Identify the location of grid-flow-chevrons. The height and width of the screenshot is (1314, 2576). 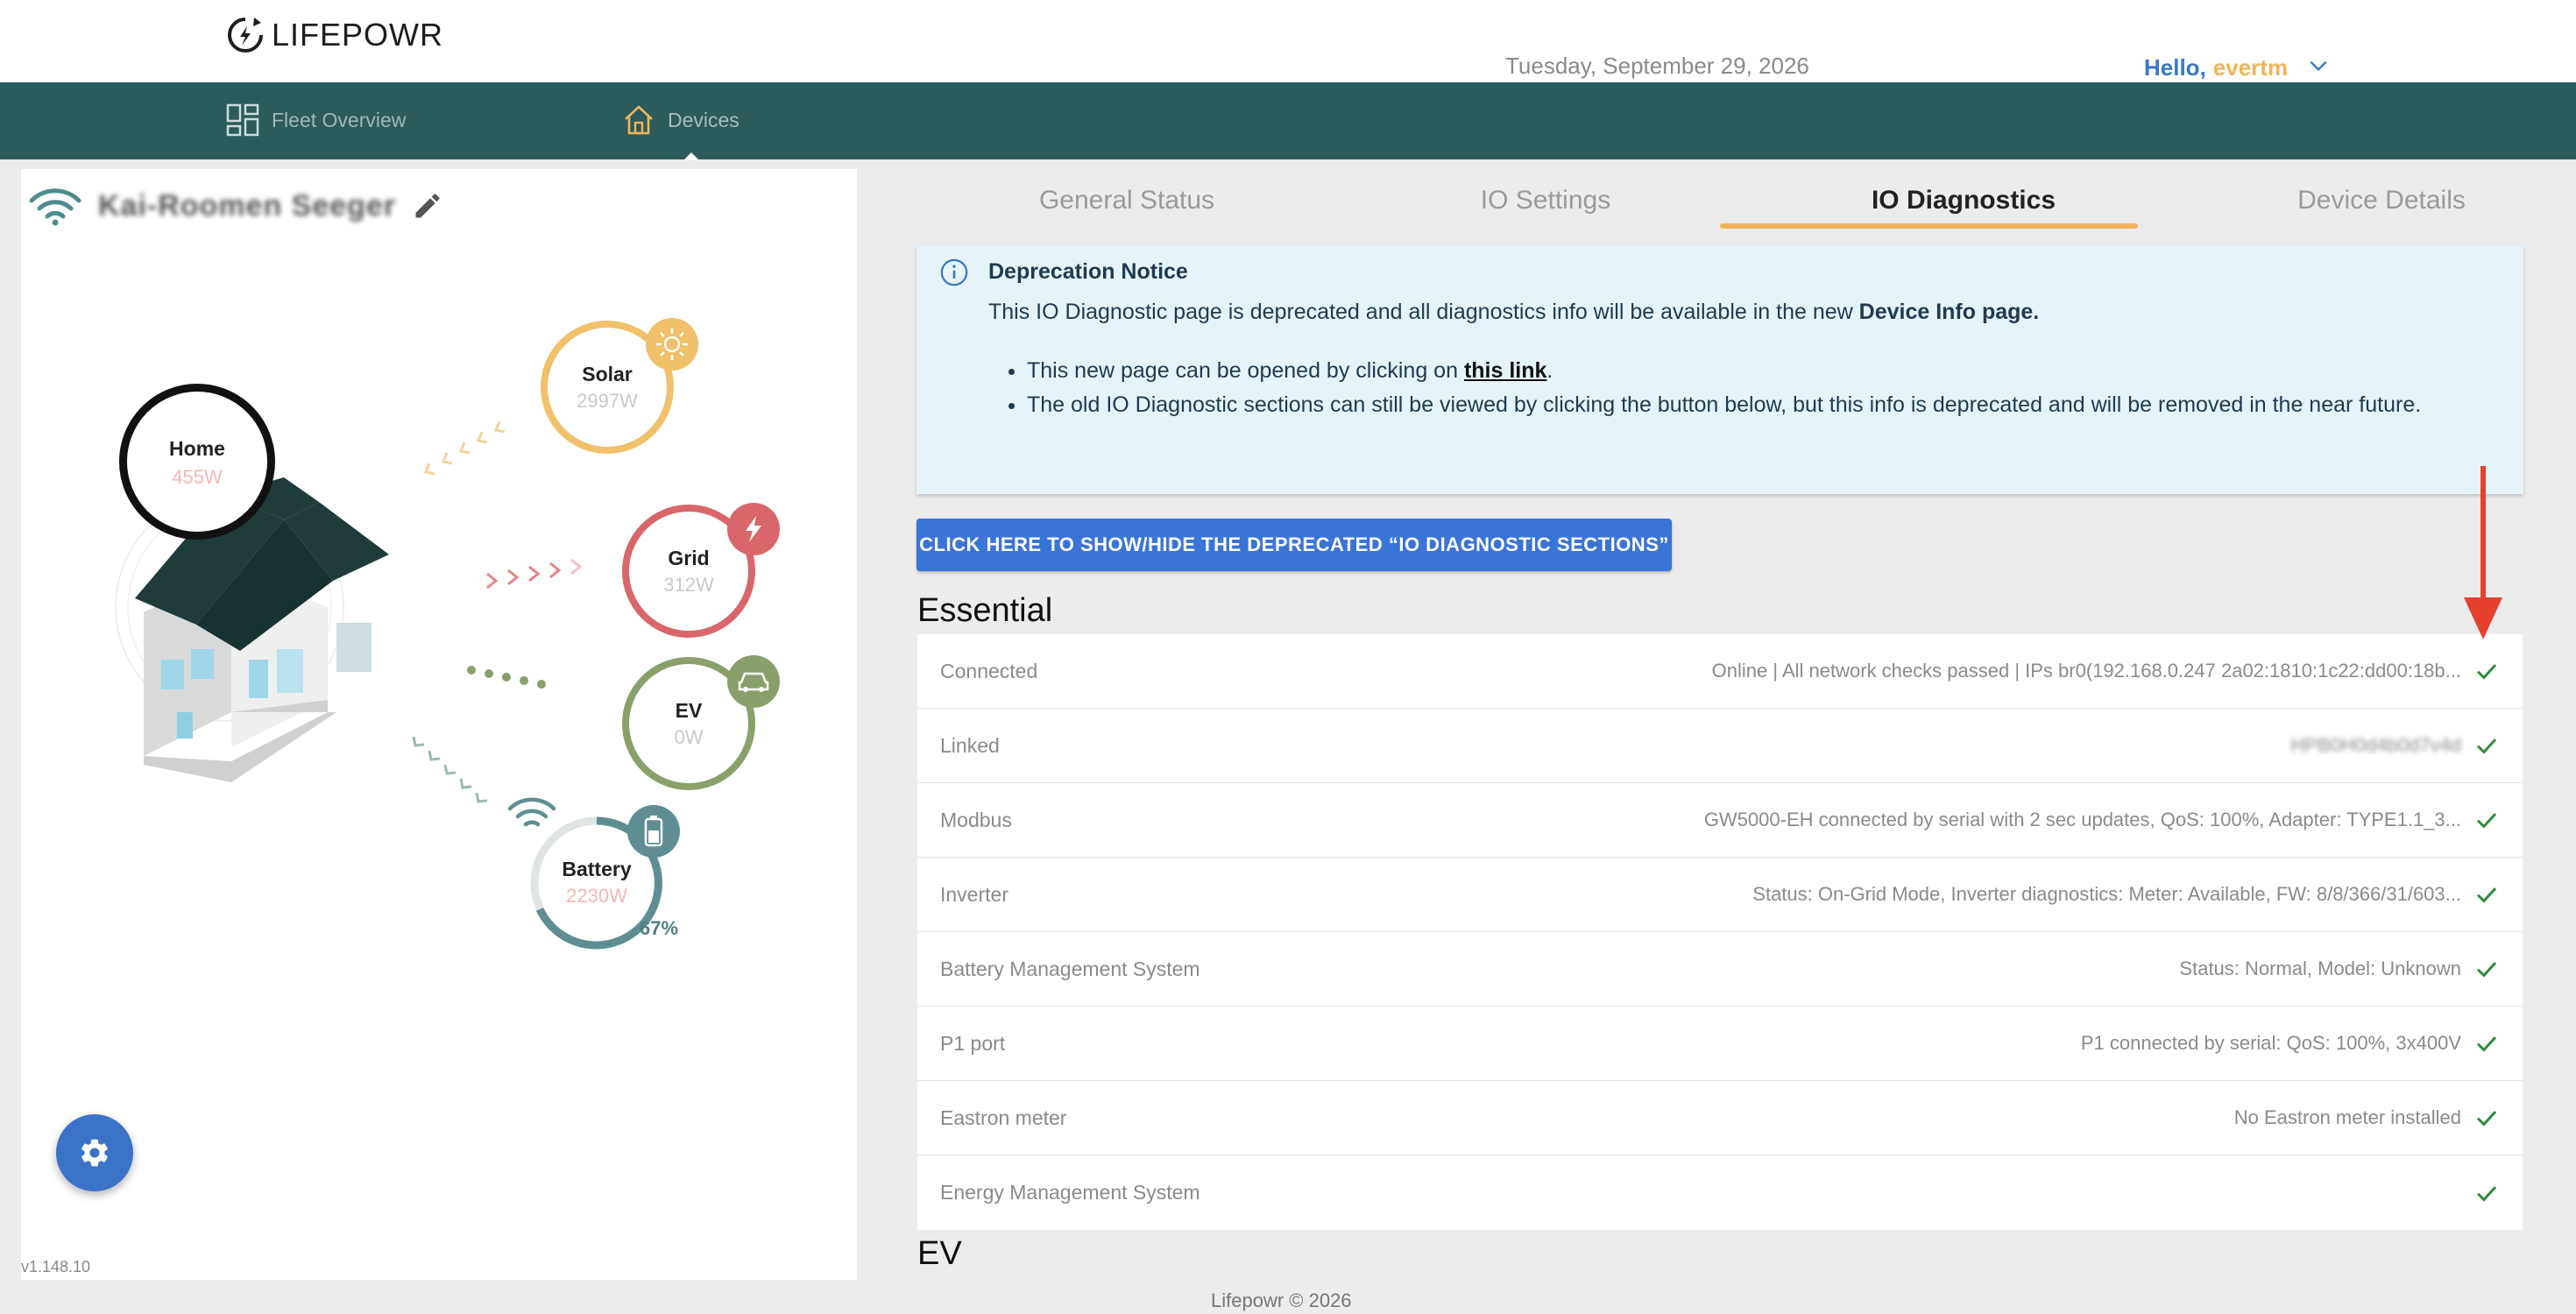
(534, 574).